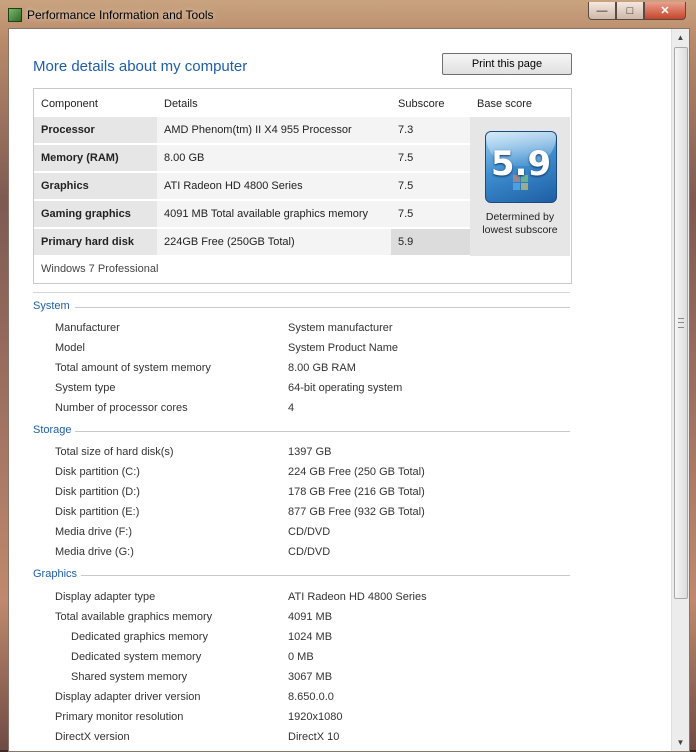 The height and width of the screenshot is (752, 696). I want to click on component-name: Memory (RAM), so click(95, 158).